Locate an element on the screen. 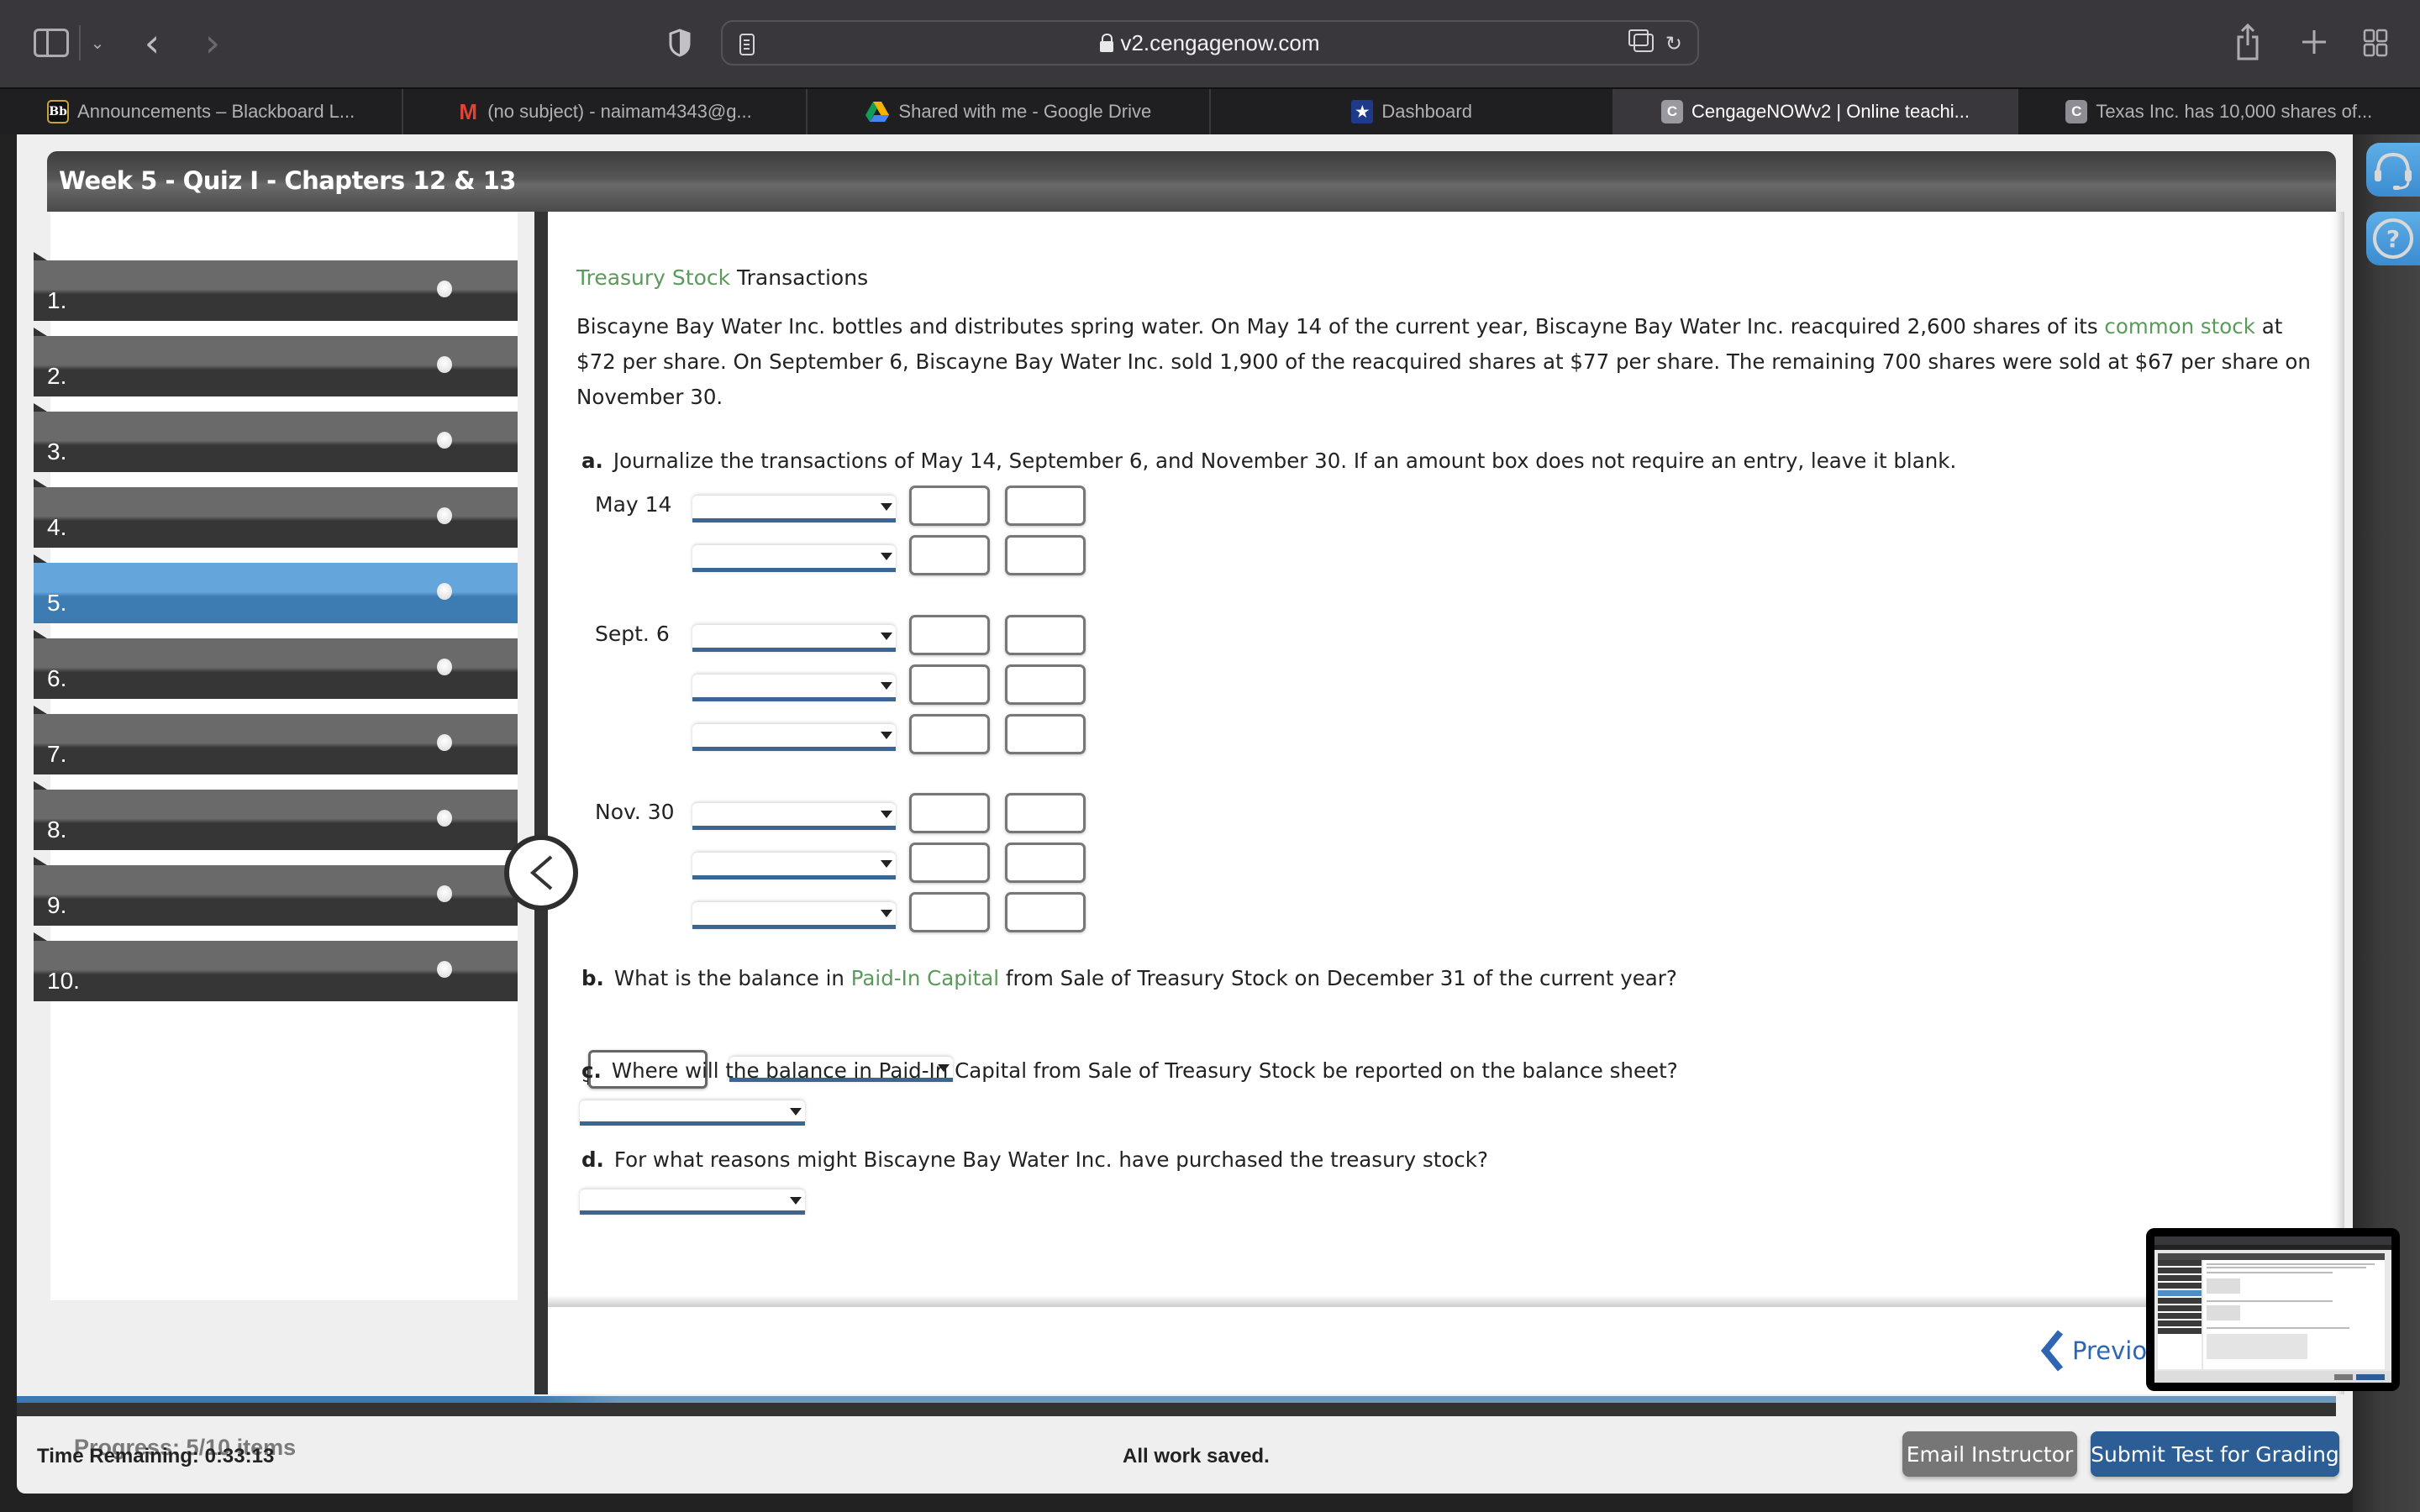 The height and width of the screenshot is (1512, 2420). dashboard-star-icon: ★ is located at coordinates (1362, 111).